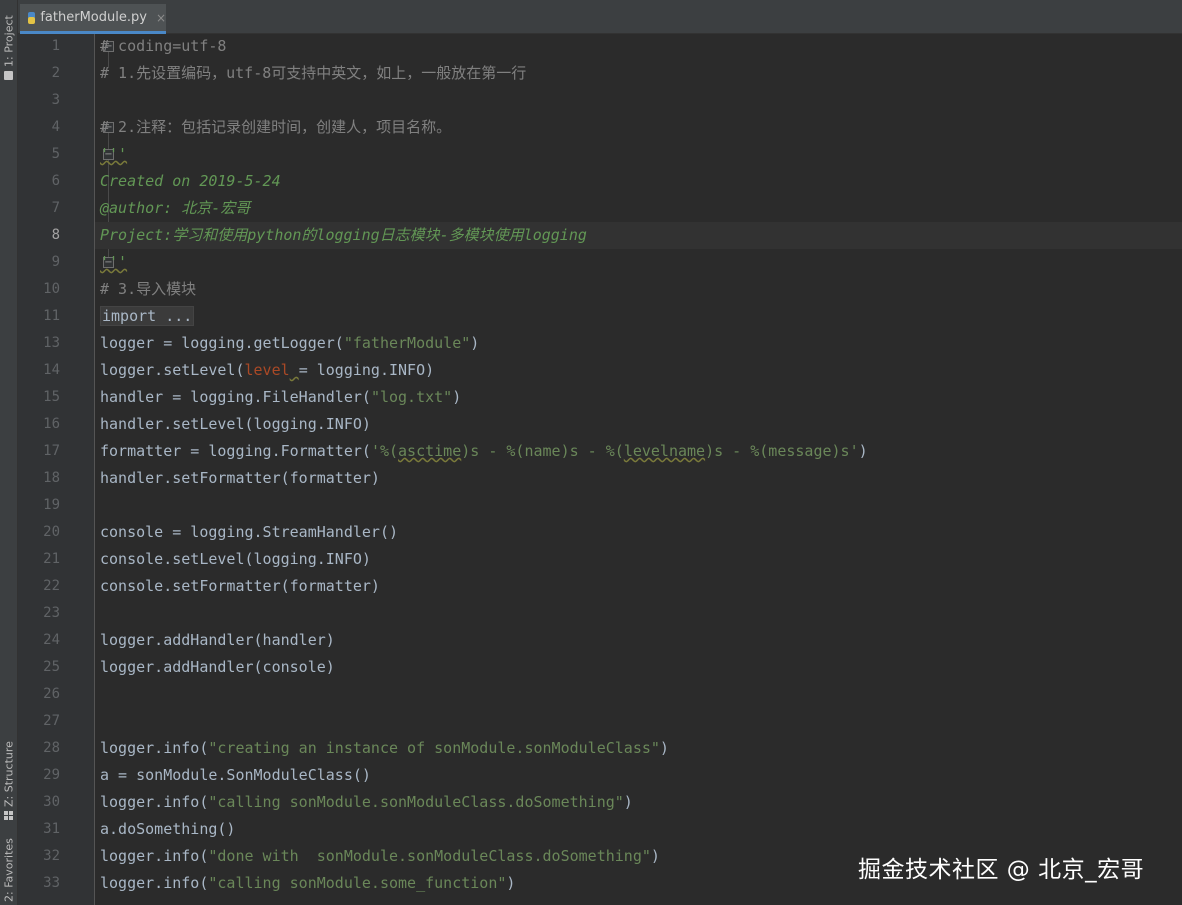 Image resolution: width=1182 pixels, height=905 pixels. What do you see at coordinates (782, 451) in the screenshot?
I see `code-token: )s - %(message)s'` at bounding box center [782, 451].